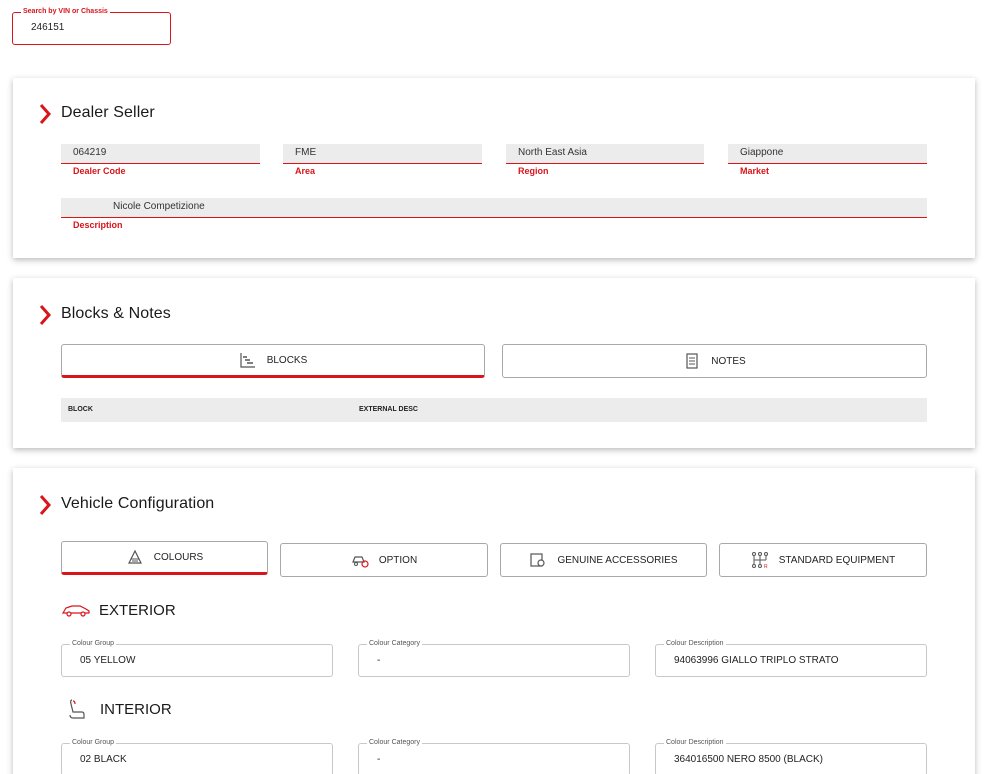  I want to click on tab-option-label: OPTION, so click(398, 560).